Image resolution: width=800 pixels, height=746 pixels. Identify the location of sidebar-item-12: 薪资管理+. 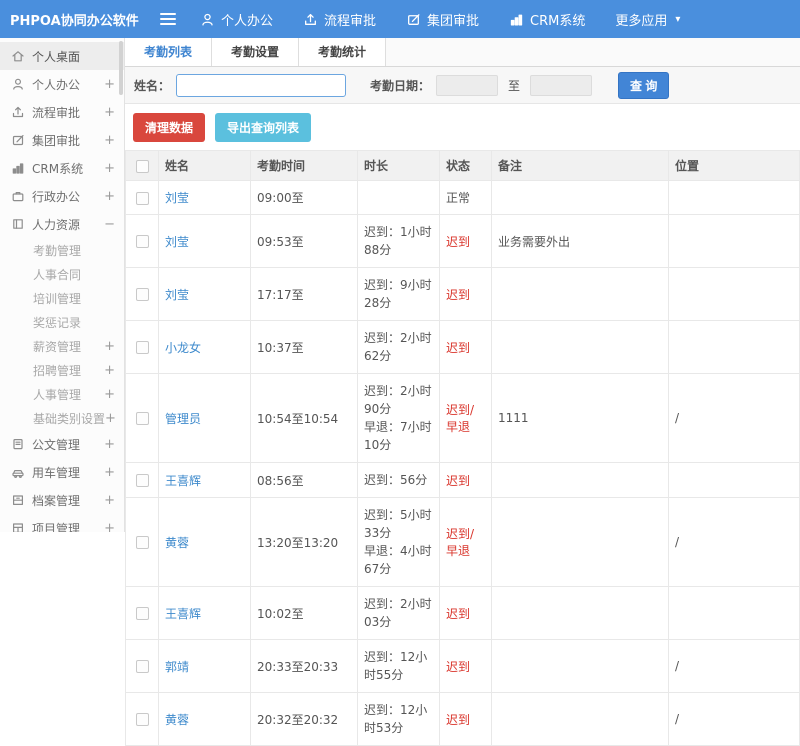
(62, 346).